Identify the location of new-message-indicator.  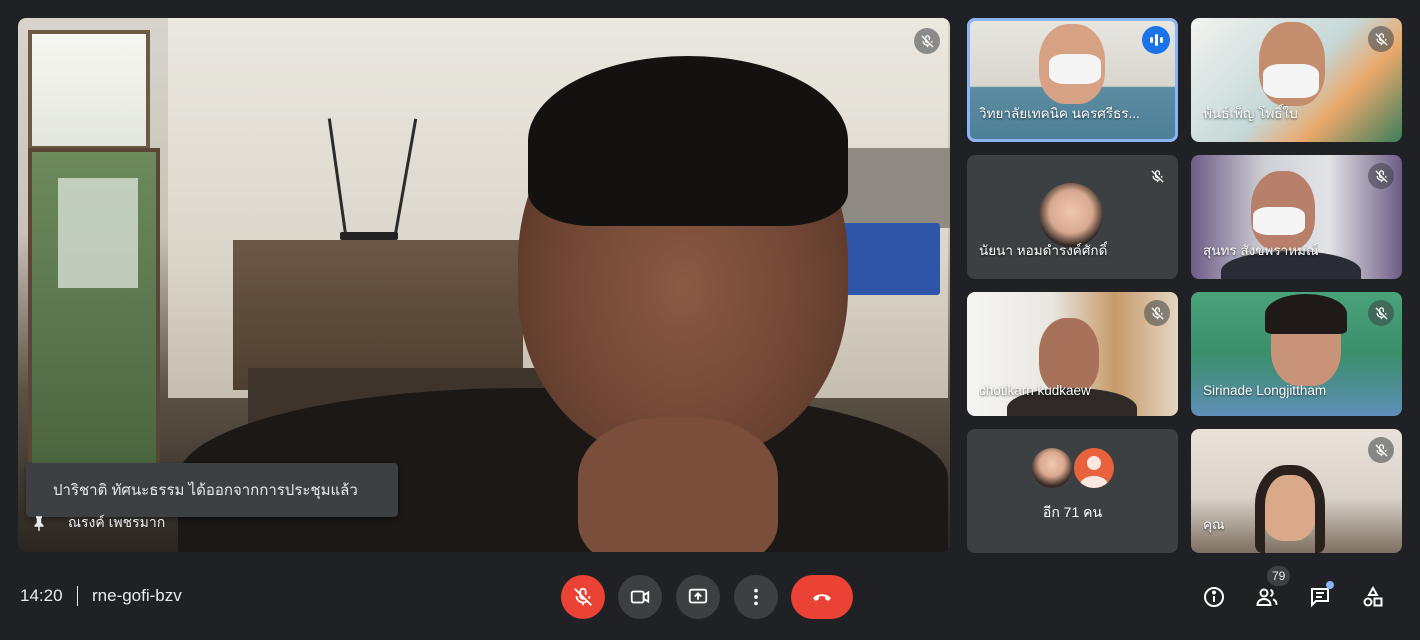
(1330, 585).